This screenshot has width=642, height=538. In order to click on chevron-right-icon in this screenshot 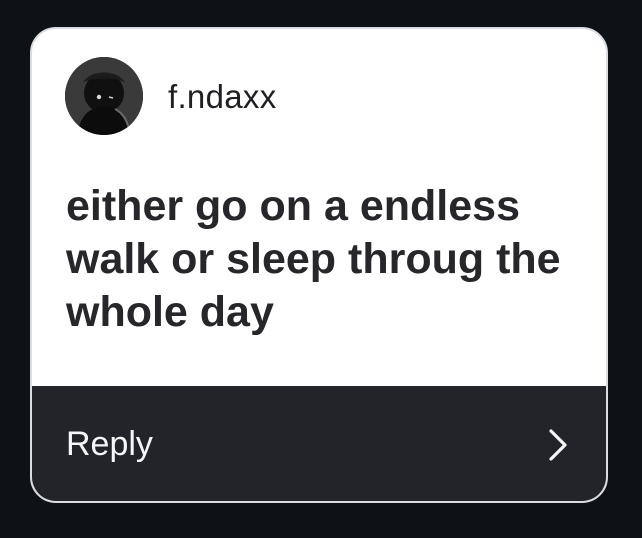, I will do `click(558, 445)`.